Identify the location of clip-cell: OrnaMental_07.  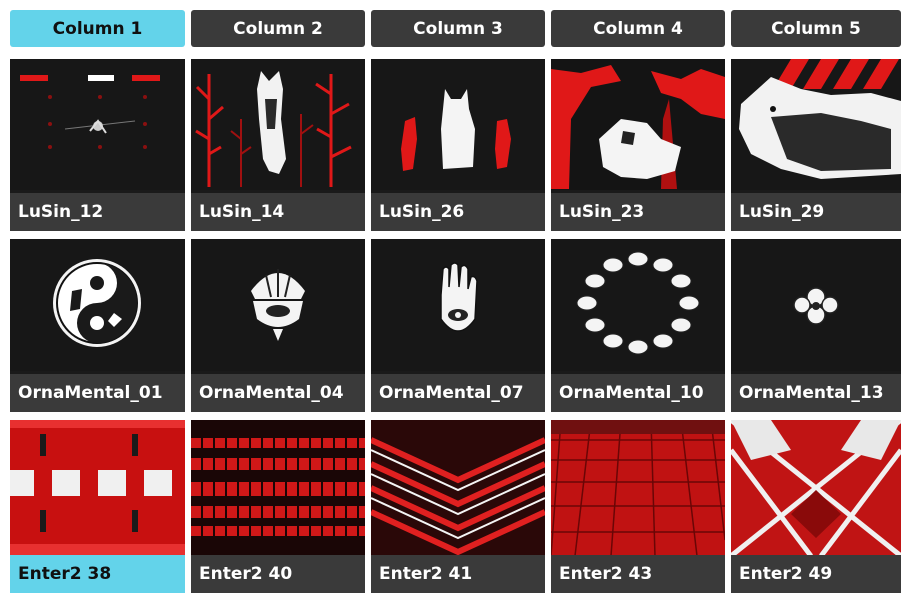
(458, 325).